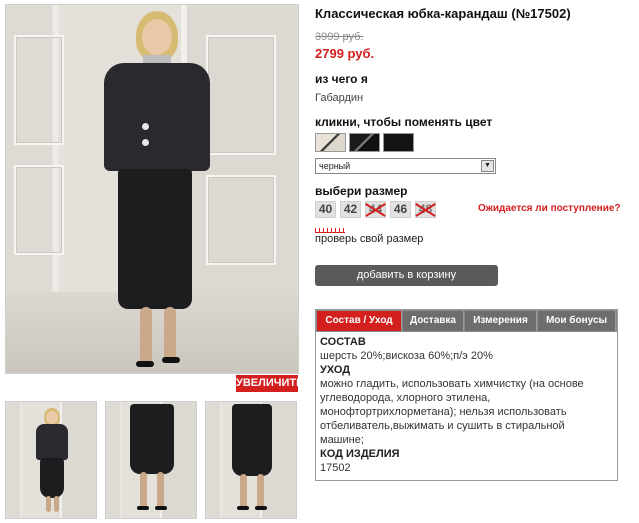  I want to click on add-to-cart-button: добавить в корзину, so click(406, 275).